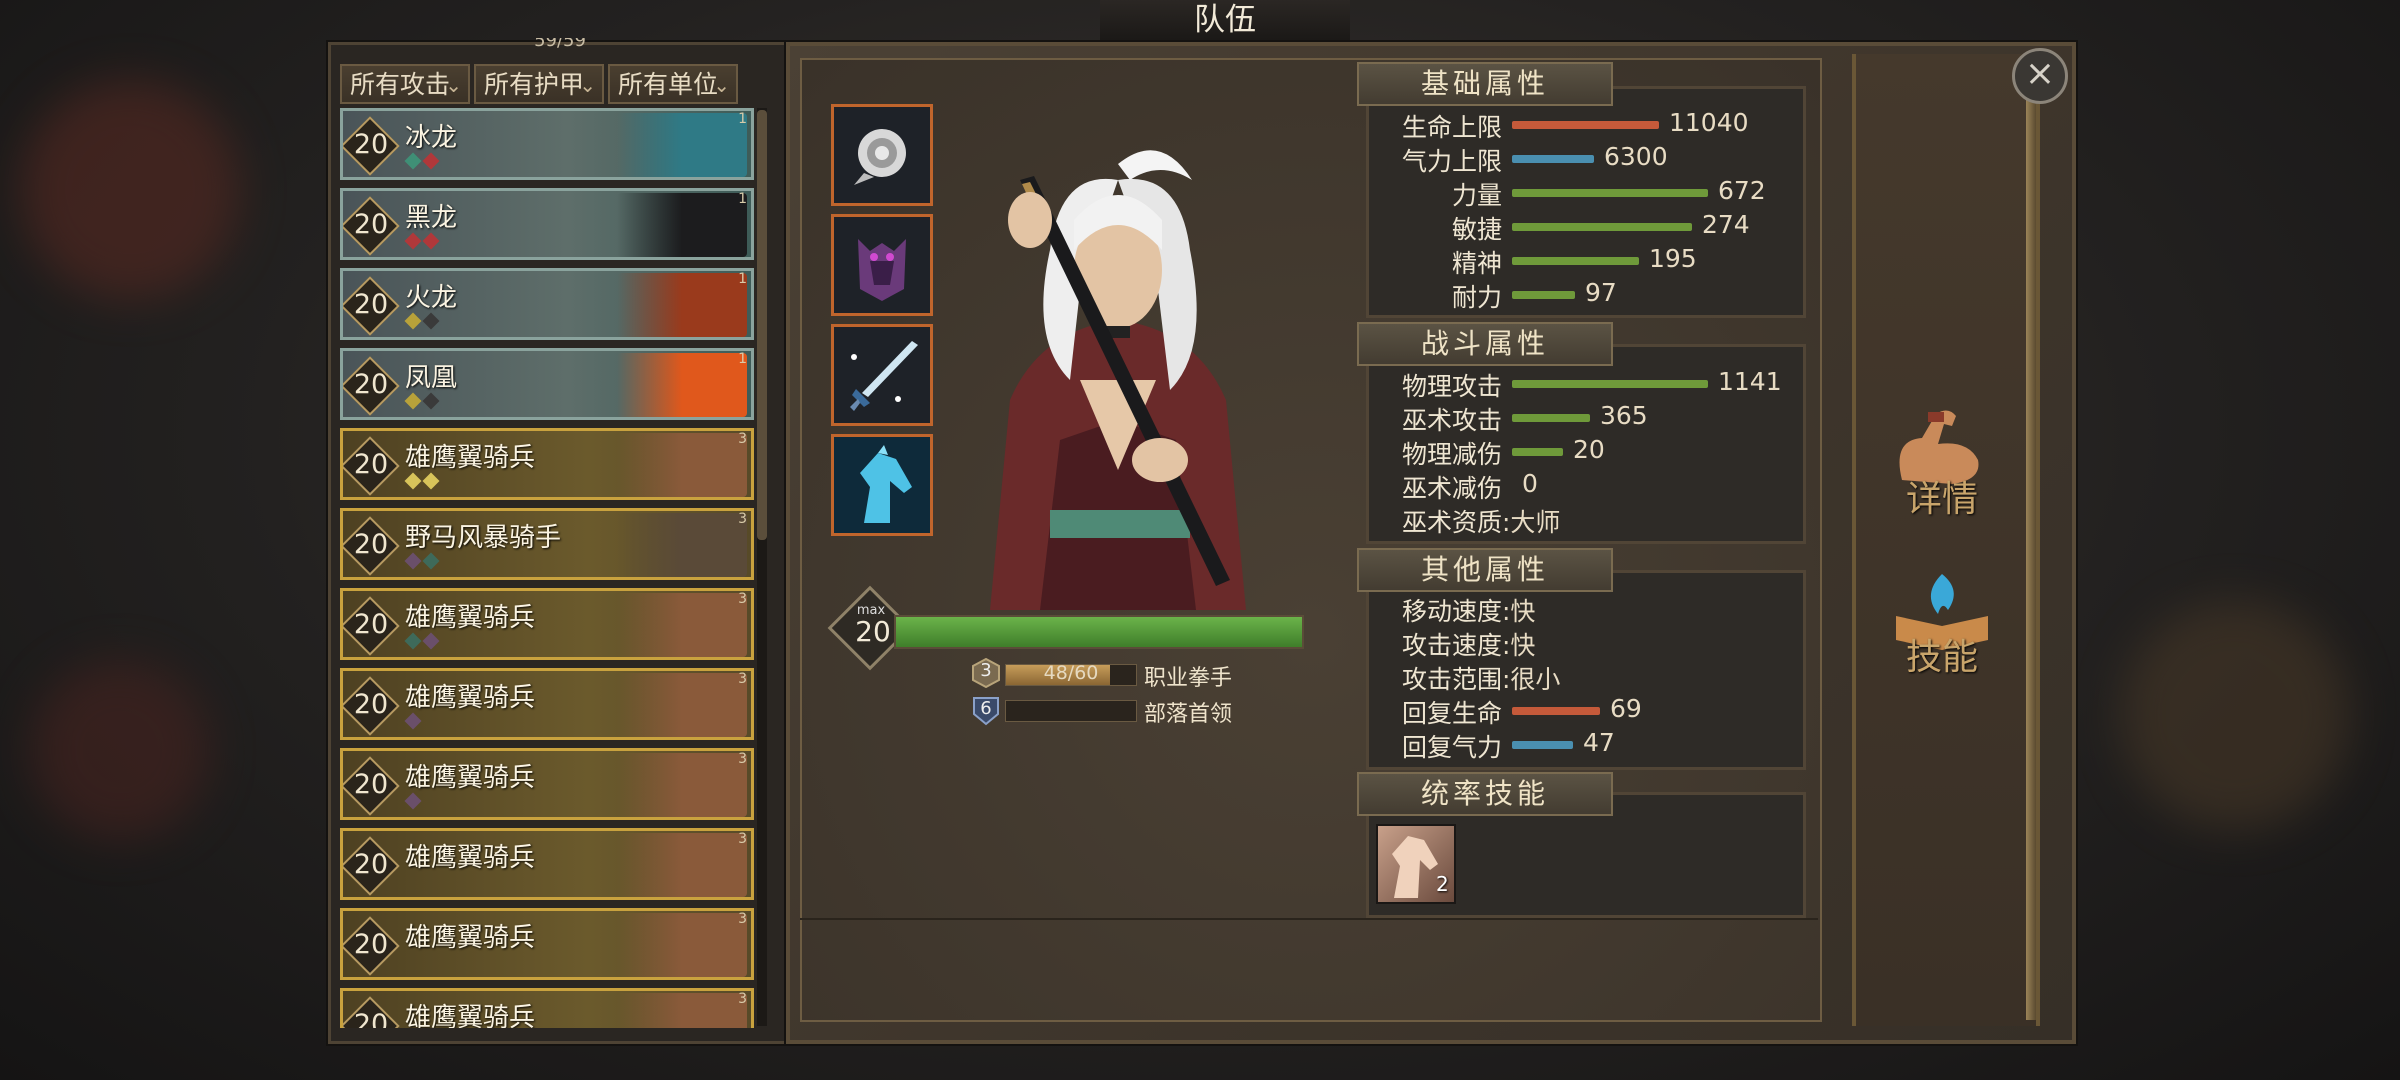 The width and height of the screenshot is (2400, 1080). What do you see at coordinates (1940, 468) in the screenshot?
I see `details-button: 详情` at bounding box center [1940, 468].